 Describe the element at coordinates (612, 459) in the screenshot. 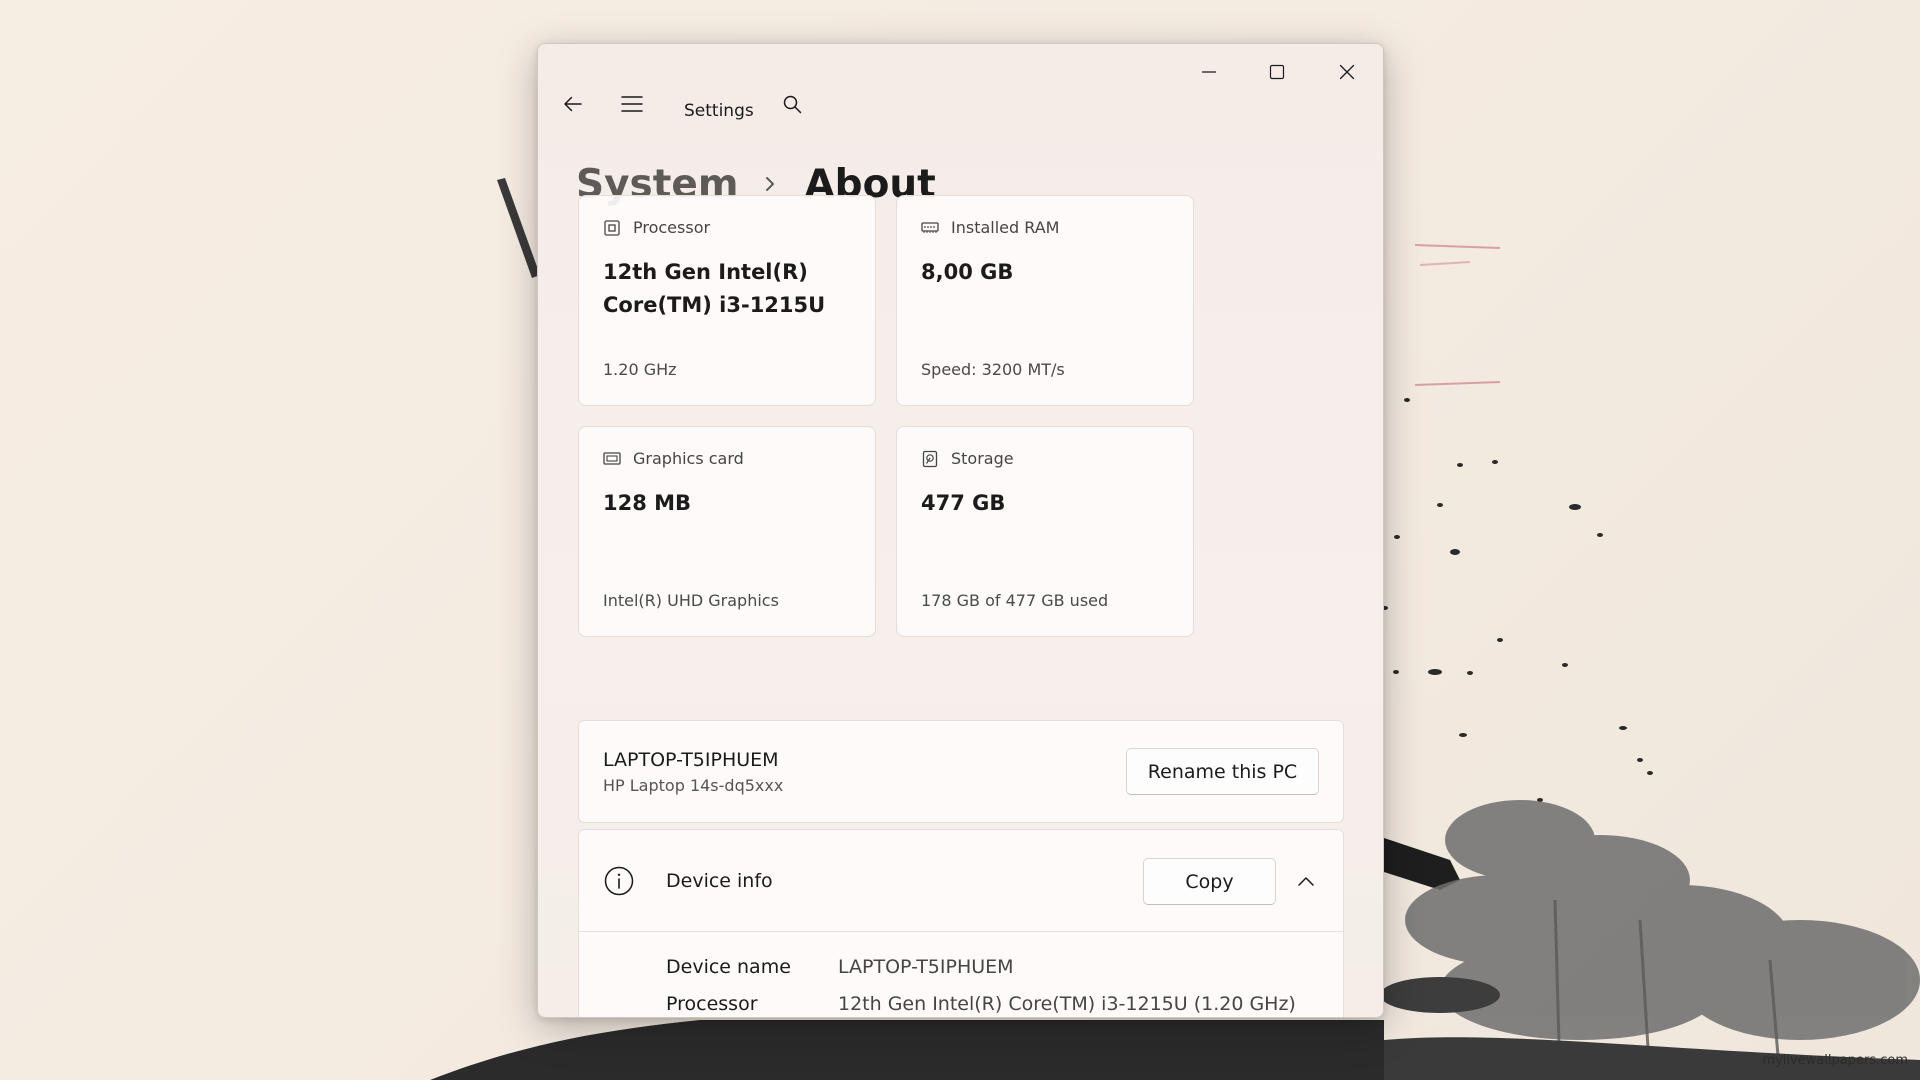

I see `graphics-card-icon` at that location.